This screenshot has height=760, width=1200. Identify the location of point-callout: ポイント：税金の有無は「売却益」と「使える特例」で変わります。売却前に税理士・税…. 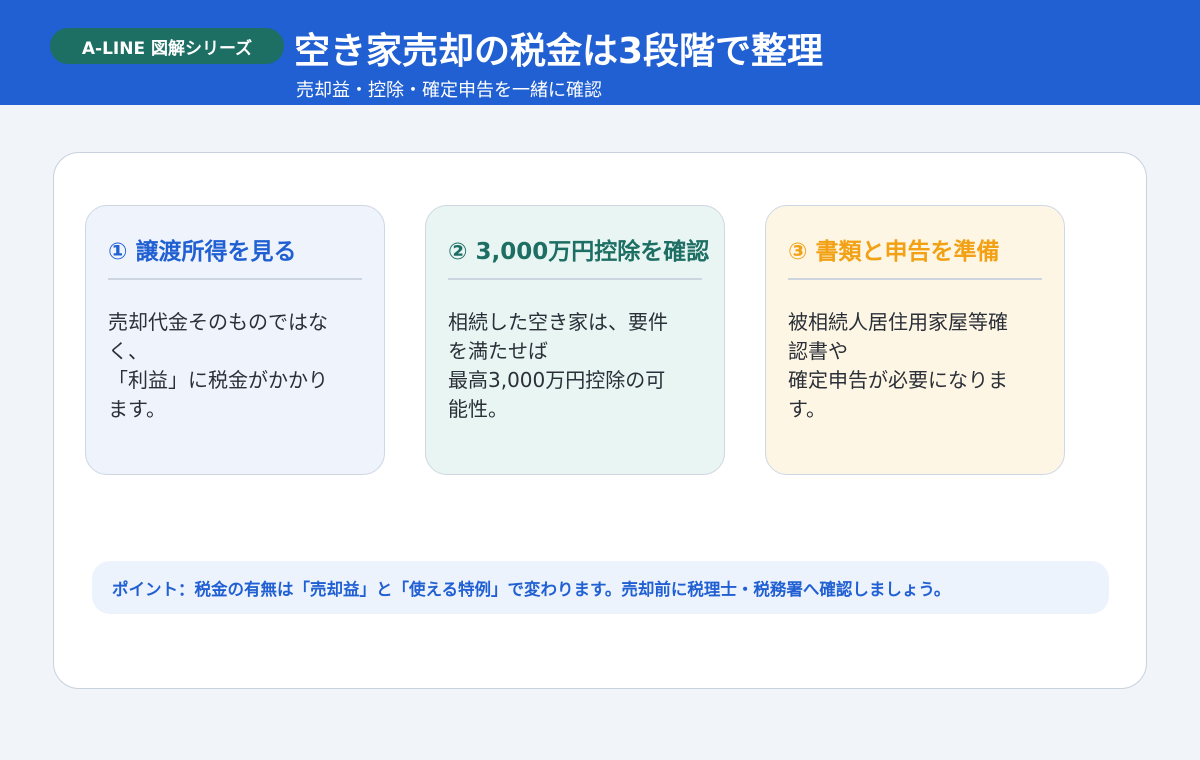
(600, 587).